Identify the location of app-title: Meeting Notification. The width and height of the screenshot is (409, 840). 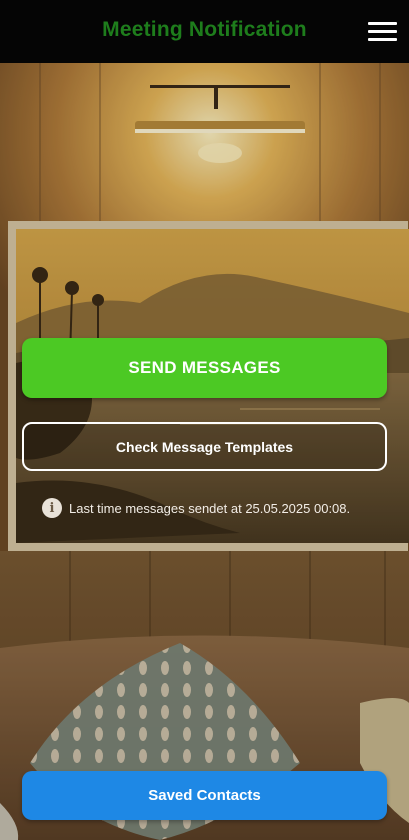
(204, 29).